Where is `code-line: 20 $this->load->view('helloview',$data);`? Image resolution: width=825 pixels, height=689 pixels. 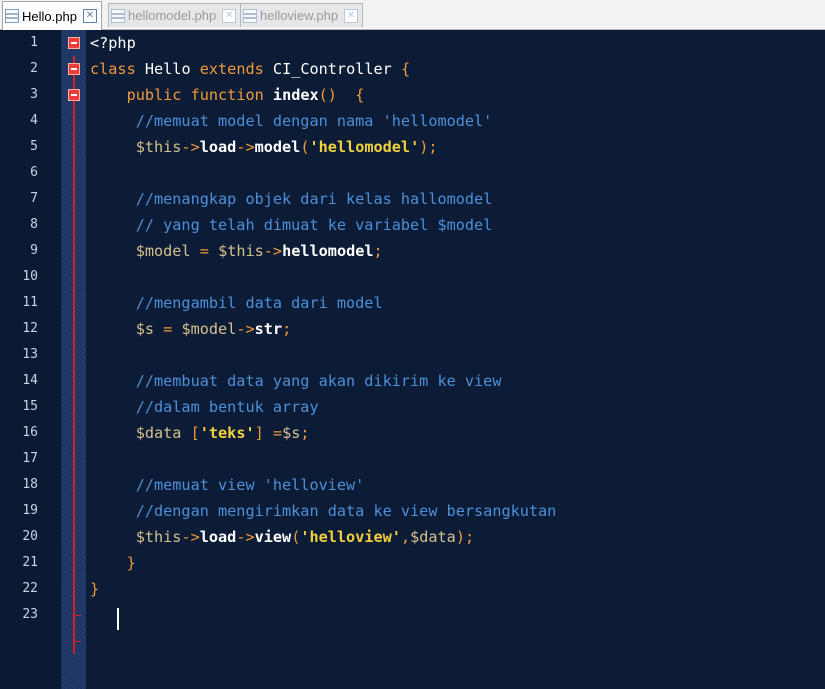
code-line: 20 $this->load->view('helloview',$data); is located at coordinates (412, 537).